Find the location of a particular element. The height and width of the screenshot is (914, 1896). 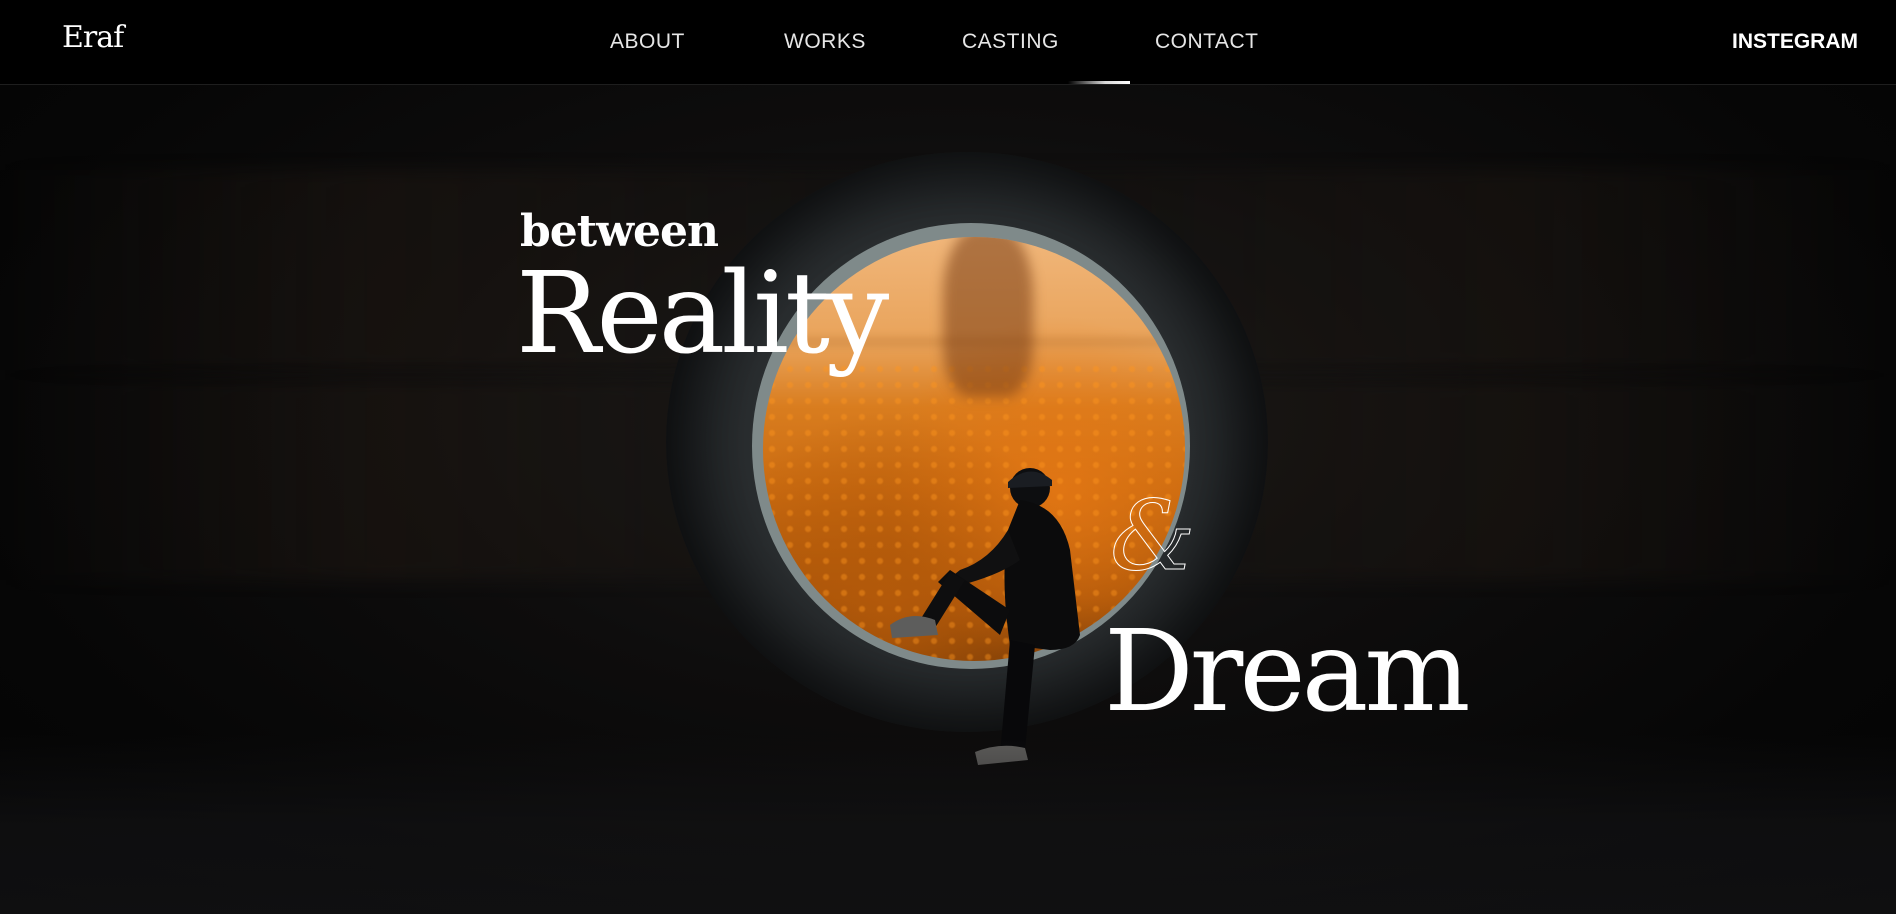

instagram-link: INSTEGRAM is located at coordinates (1795, 42).